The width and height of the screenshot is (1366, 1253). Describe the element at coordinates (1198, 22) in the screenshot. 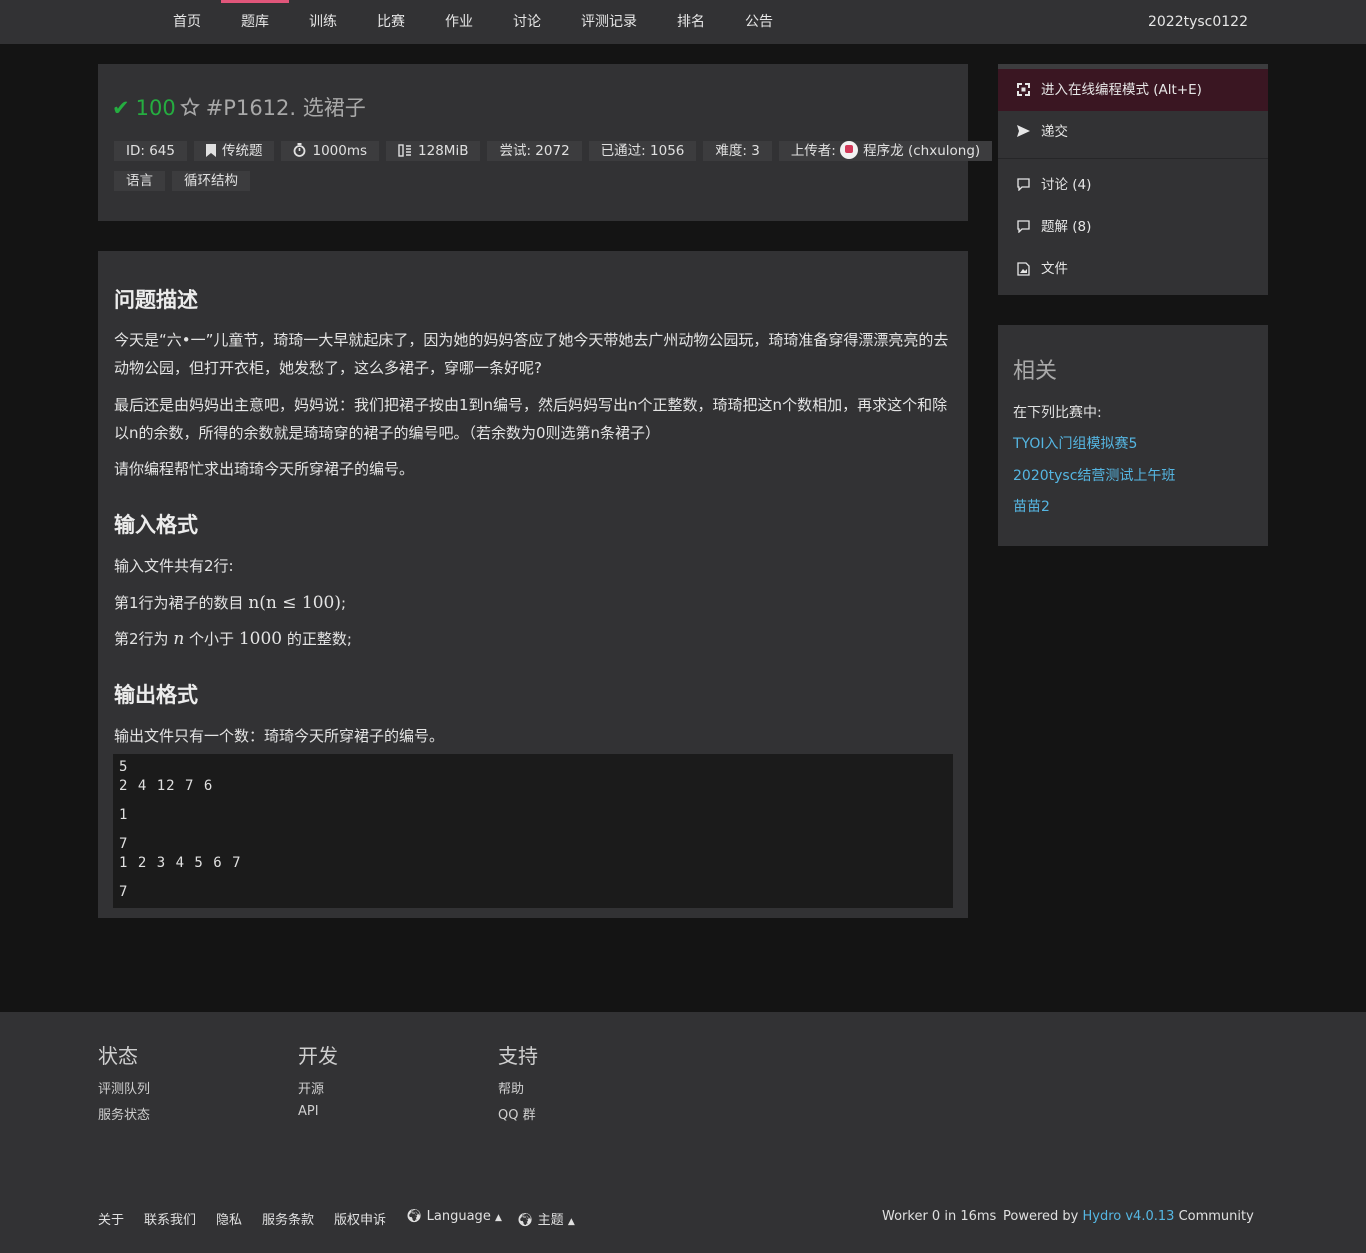

I see `user-menu: 2022tysc0122` at that location.